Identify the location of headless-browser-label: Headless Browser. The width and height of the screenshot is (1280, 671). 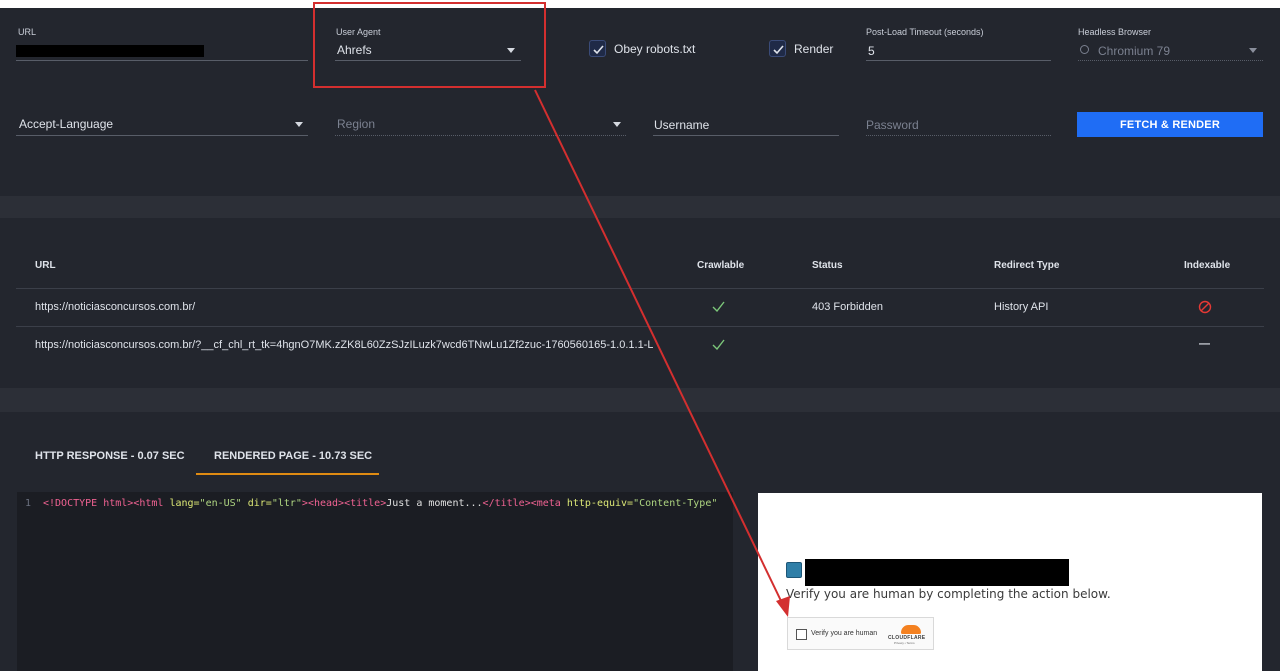
(1115, 32).